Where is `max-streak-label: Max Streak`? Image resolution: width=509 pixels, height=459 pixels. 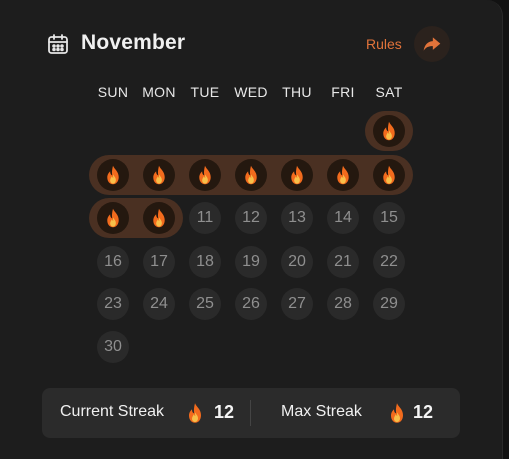
max-streak-label: Max Streak is located at coordinates (321, 411).